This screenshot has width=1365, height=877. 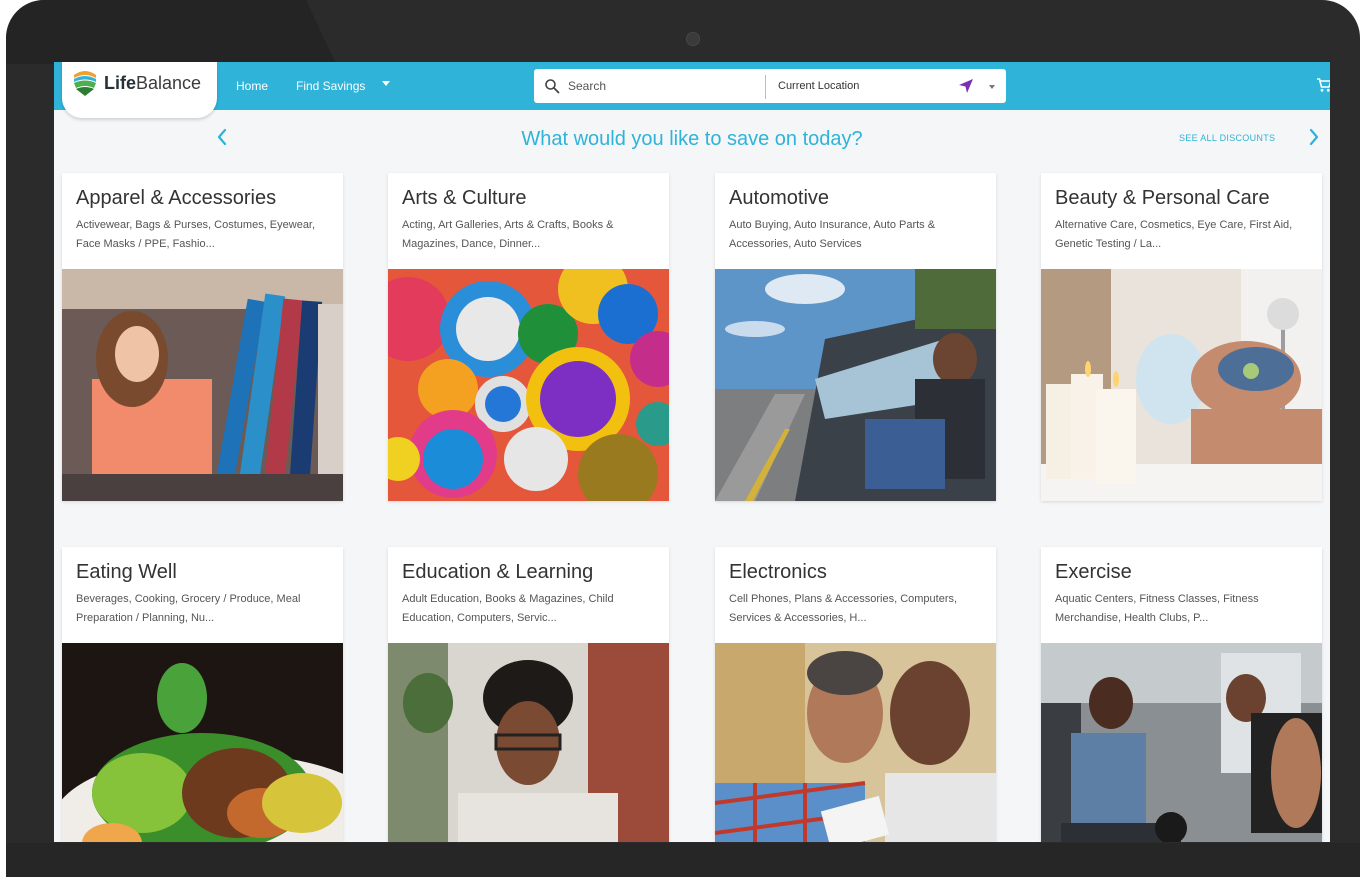 What do you see at coordinates (692, 139) in the screenshot?
I see `page-headline: What would you like to save on today?` at bounding box center [692, 139].